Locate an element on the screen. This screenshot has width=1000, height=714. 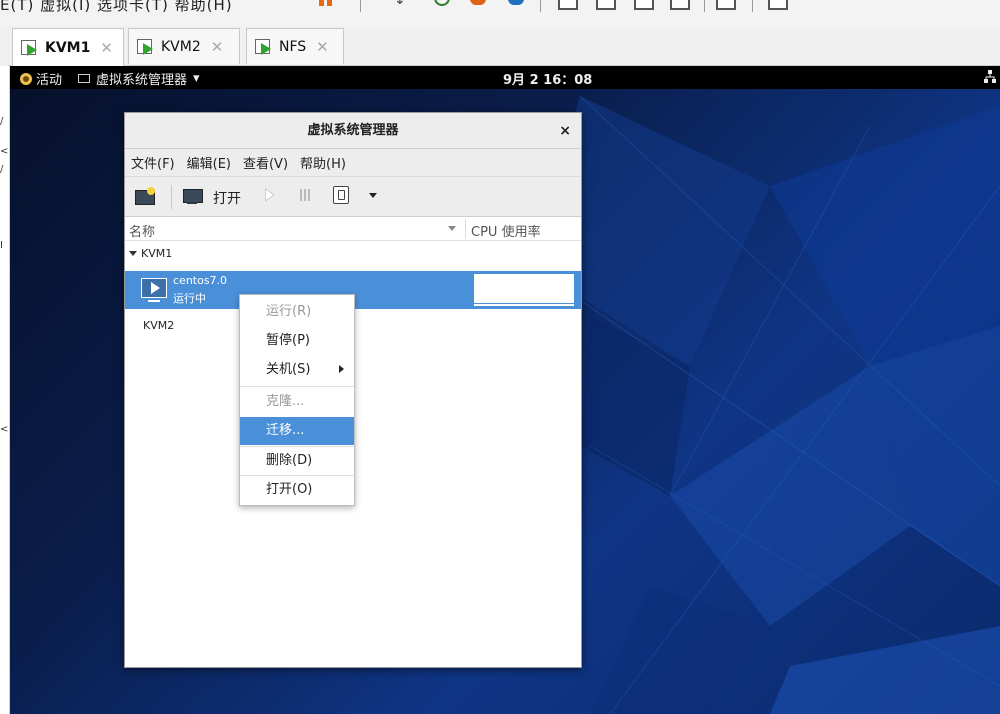
tab-kvm1: KVM1 ✕ is located at coordinates (68, 47).